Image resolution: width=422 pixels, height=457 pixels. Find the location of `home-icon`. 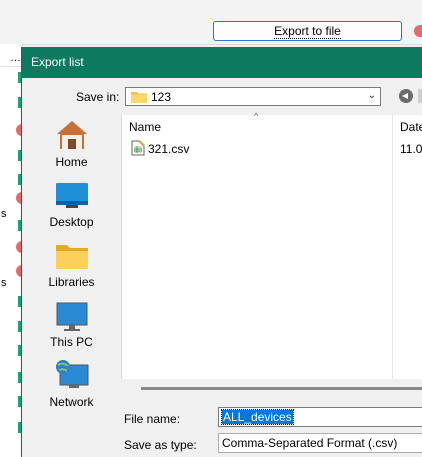

home-icon is located at coordinates (72, 135).